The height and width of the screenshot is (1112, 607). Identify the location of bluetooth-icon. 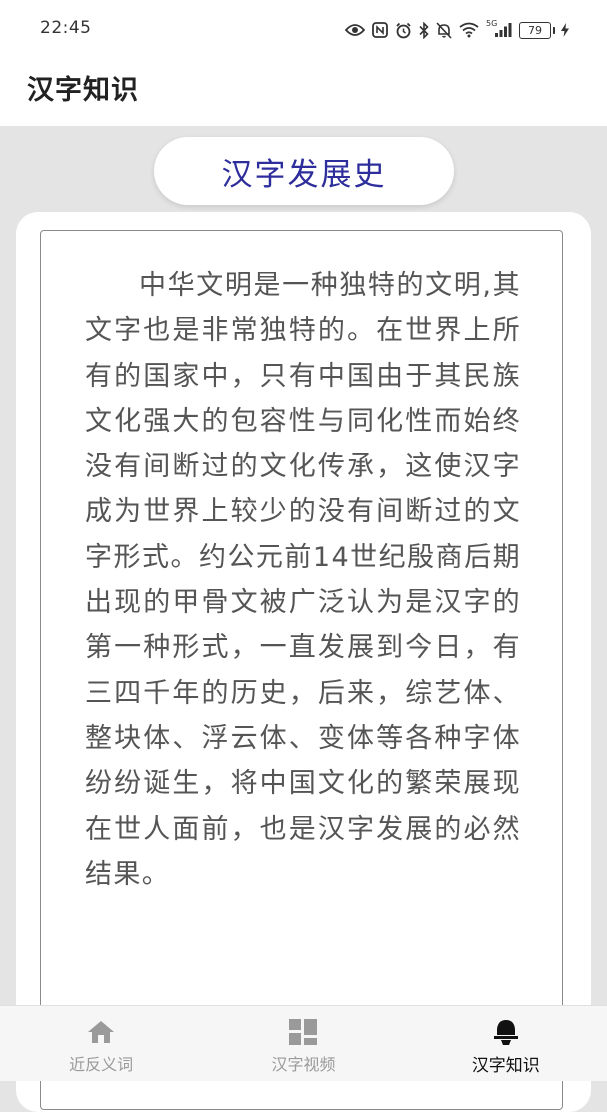
(424, 30).